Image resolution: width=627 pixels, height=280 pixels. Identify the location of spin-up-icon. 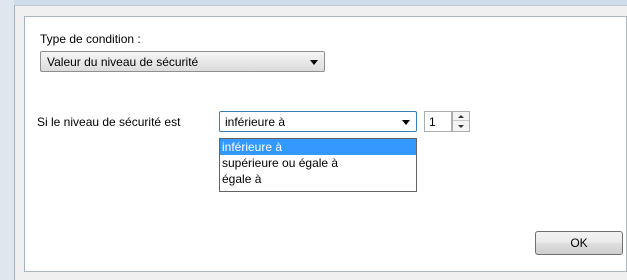
(461, 116).